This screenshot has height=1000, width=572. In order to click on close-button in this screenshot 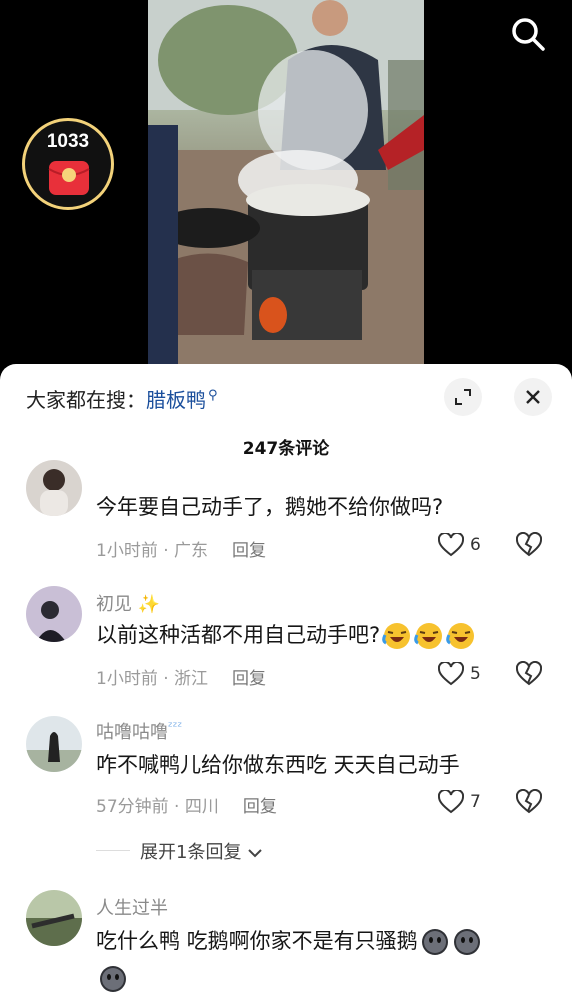, I will do `click(533, 397)`.